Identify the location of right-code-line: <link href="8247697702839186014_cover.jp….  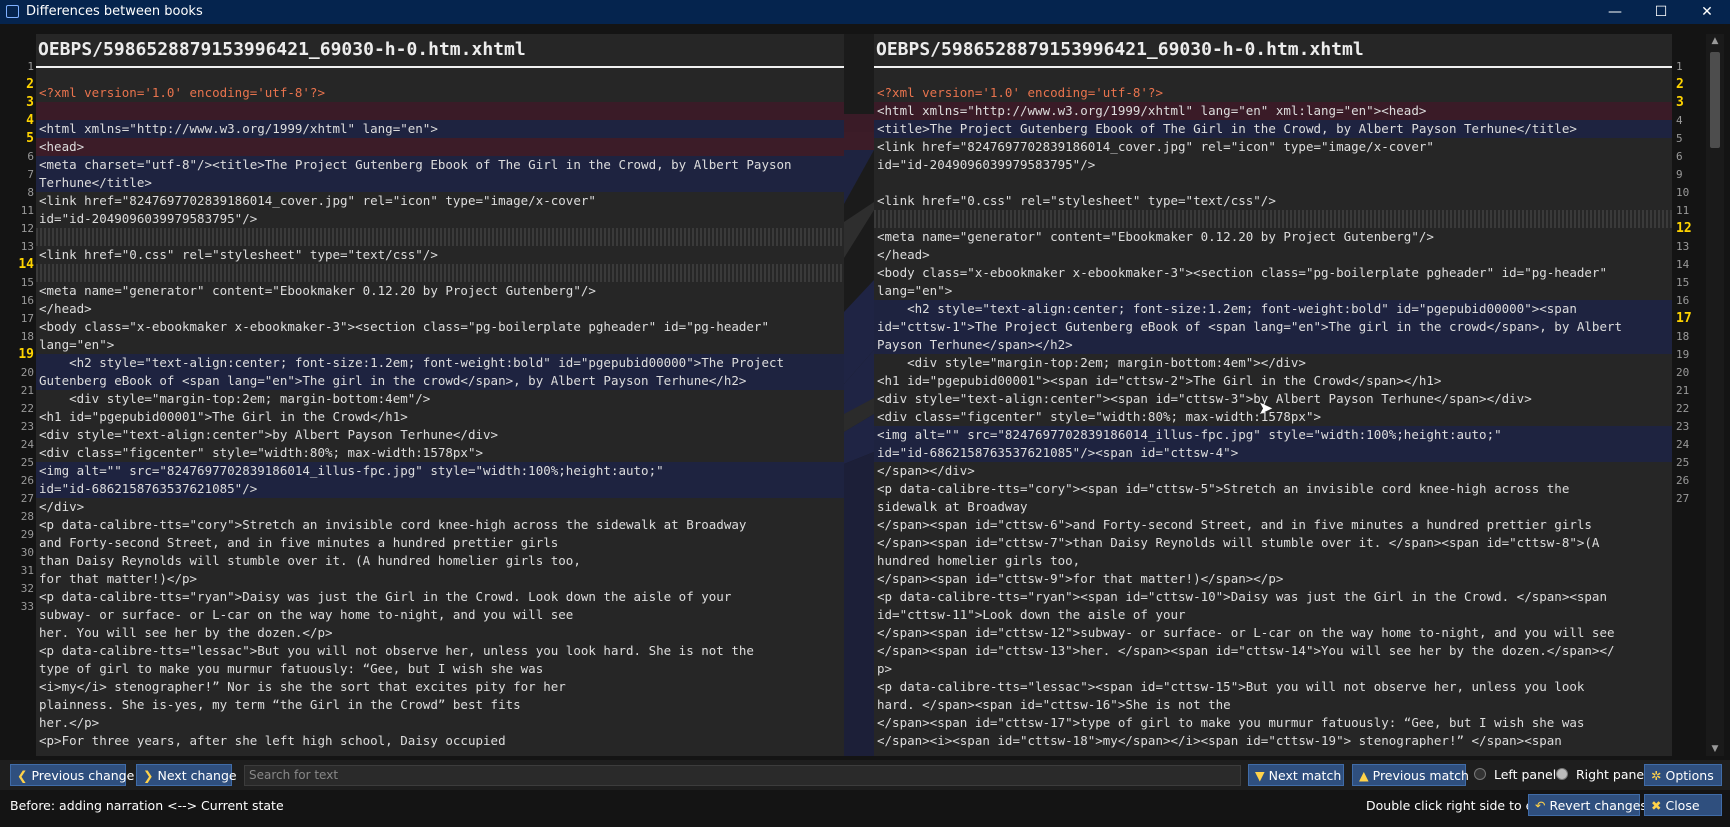
(1273, 147).